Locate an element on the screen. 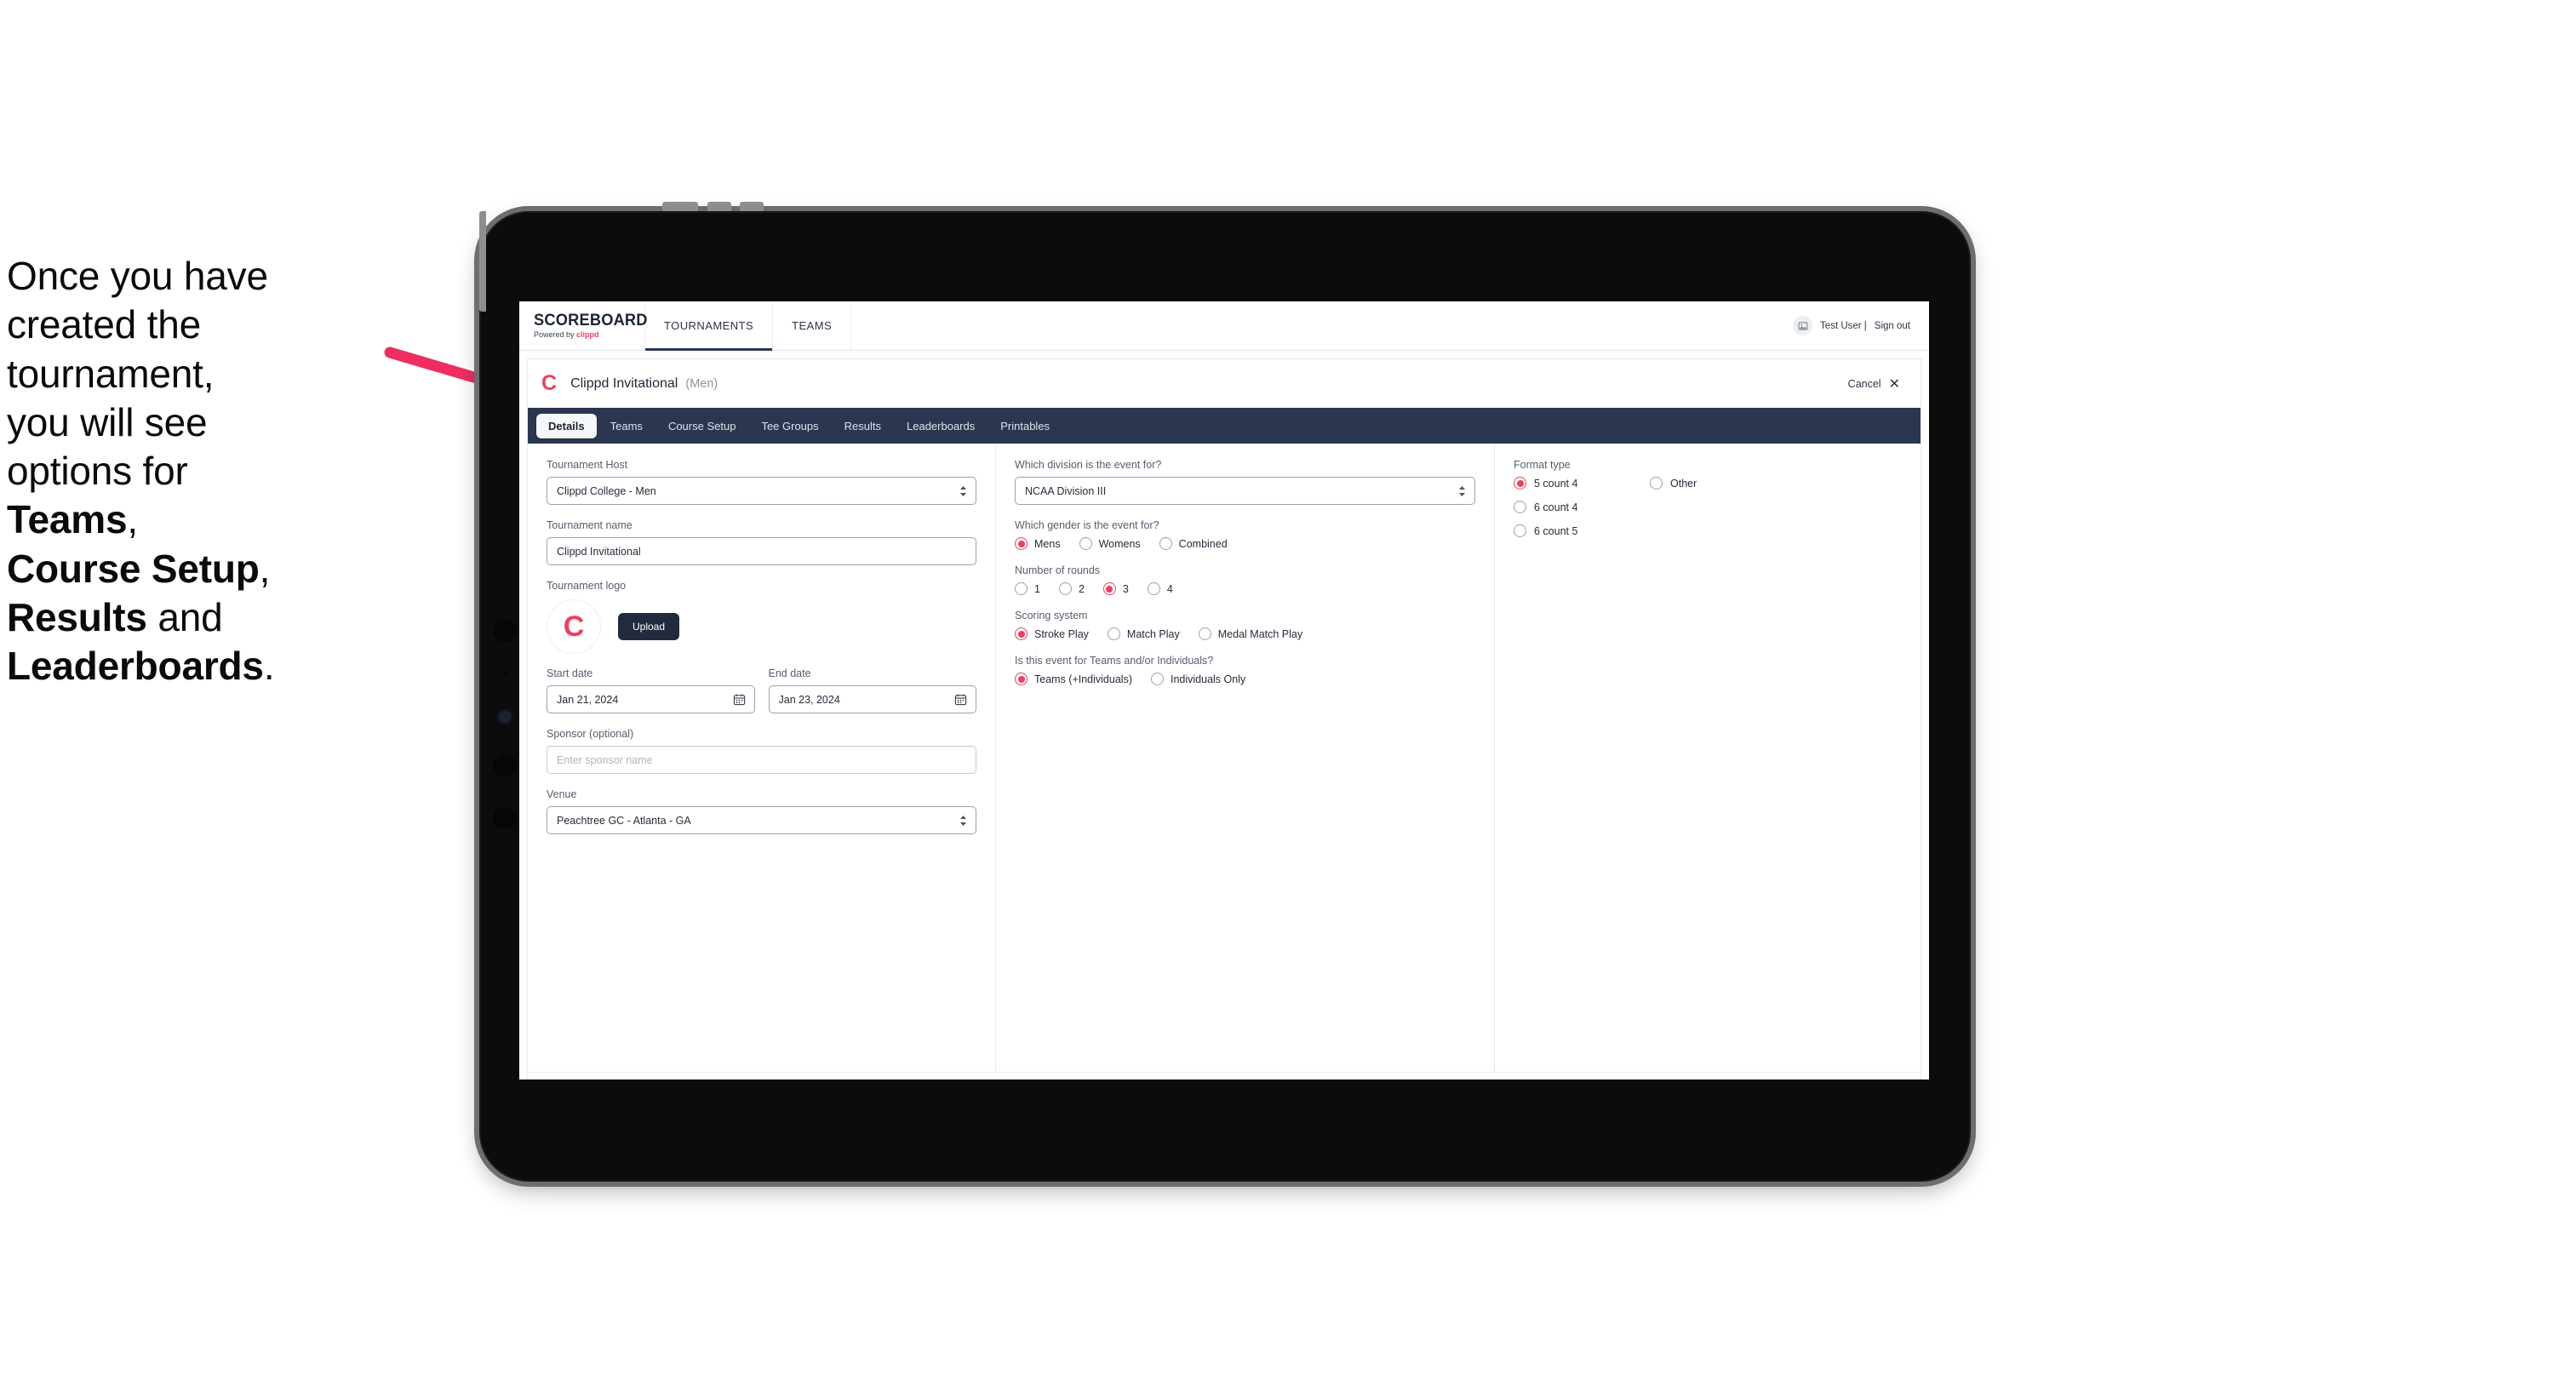 This screenshot has width=2576, height=1386. radio-scoring-medal-match-play: Medal Match Play is located at coordinates (1250, 633).